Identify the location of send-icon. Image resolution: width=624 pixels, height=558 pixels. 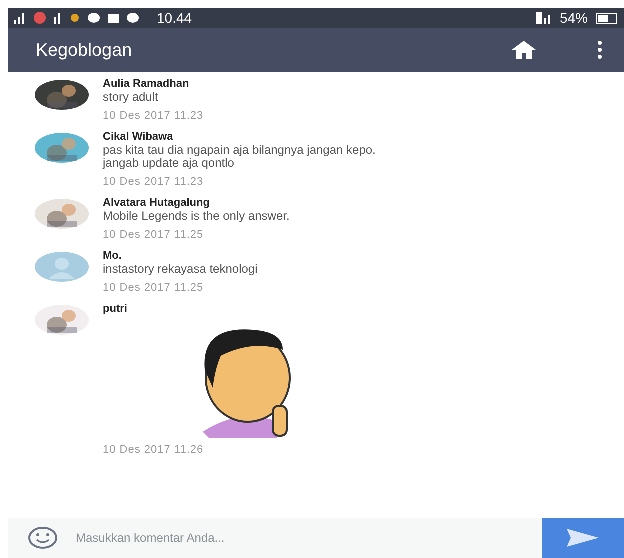
(583, 538).